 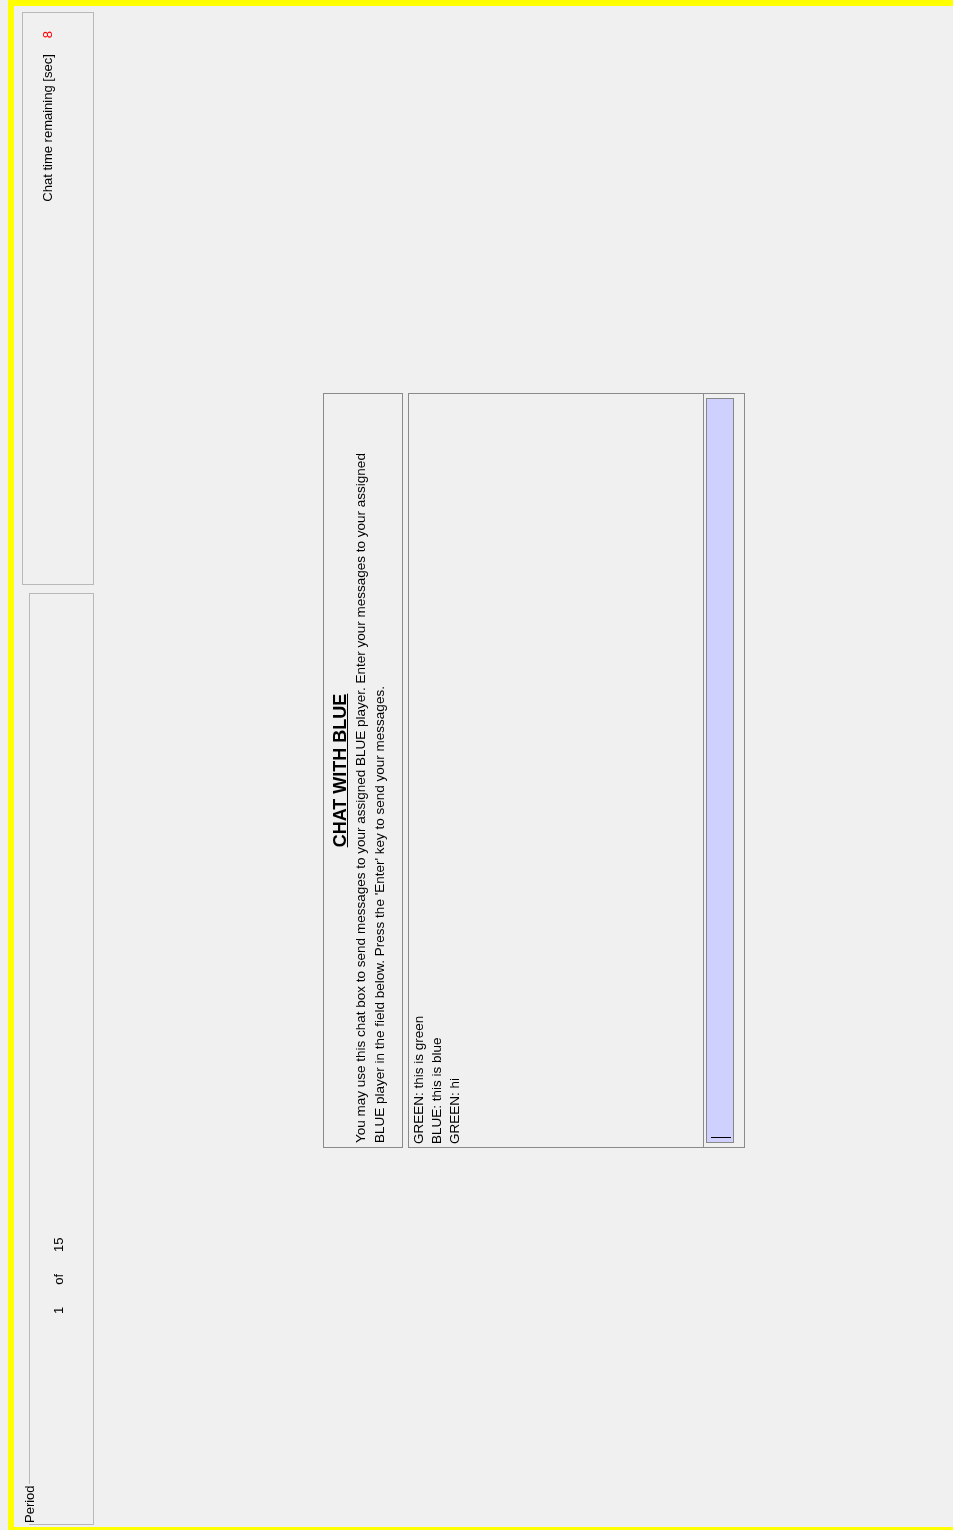 What do you see at coordinates (454, 1110) in the screenshot?
I see `chat-message: GREEN: hi` at bounding box center [454, 1110].